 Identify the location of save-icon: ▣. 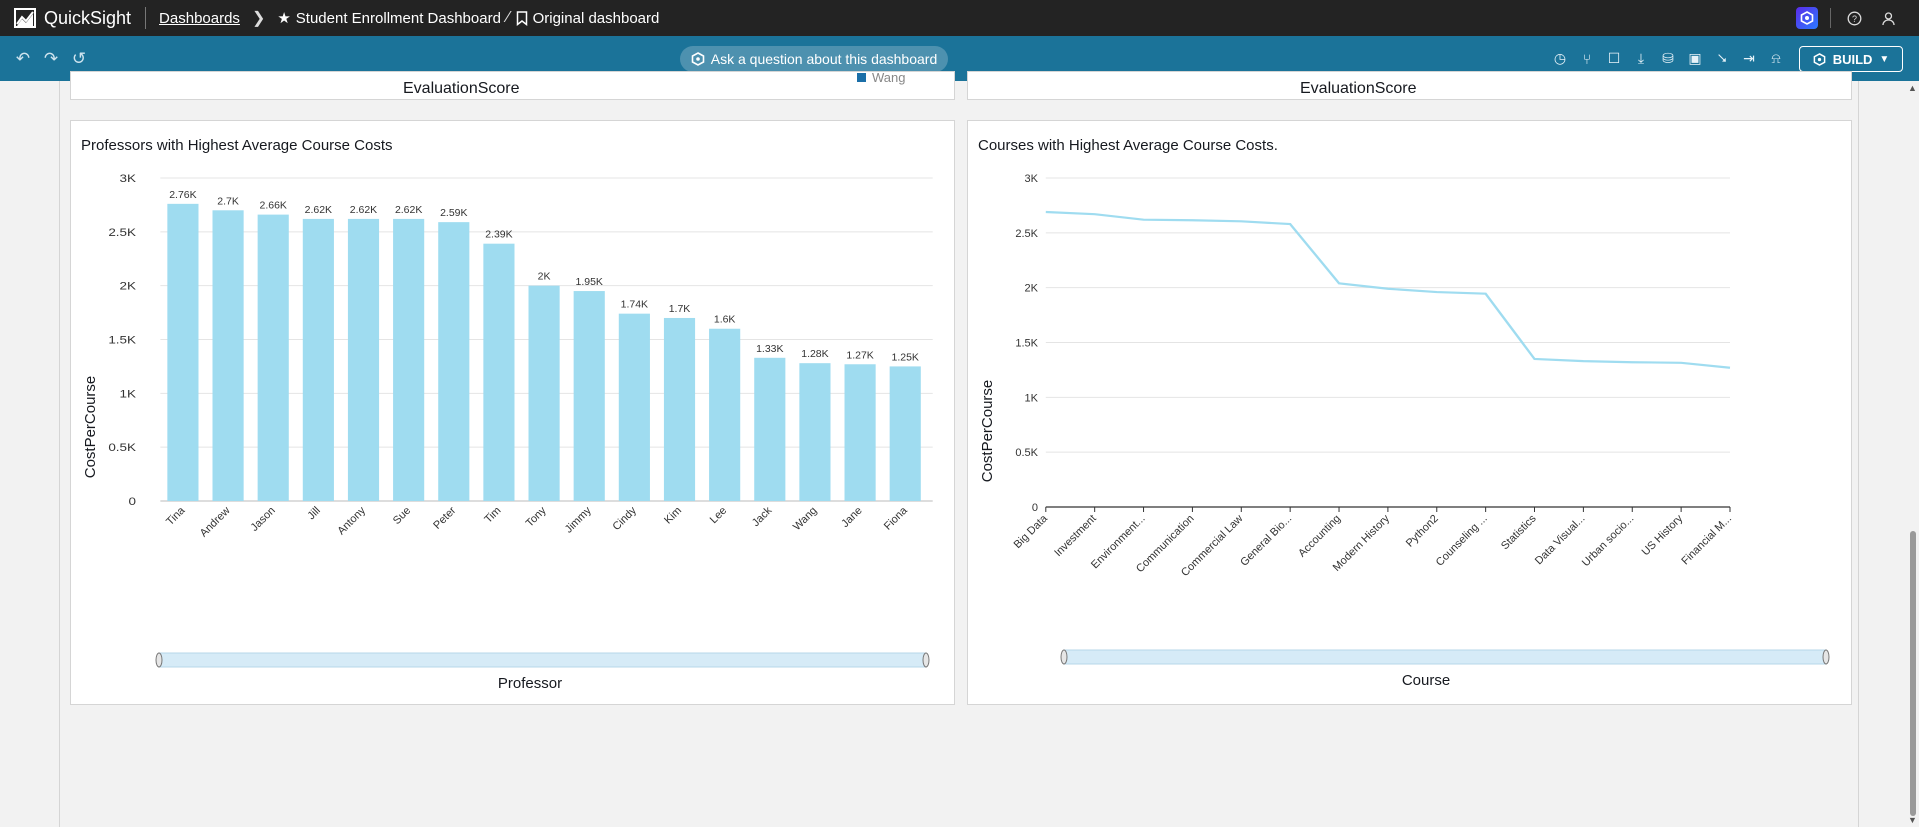
(1695, 58).